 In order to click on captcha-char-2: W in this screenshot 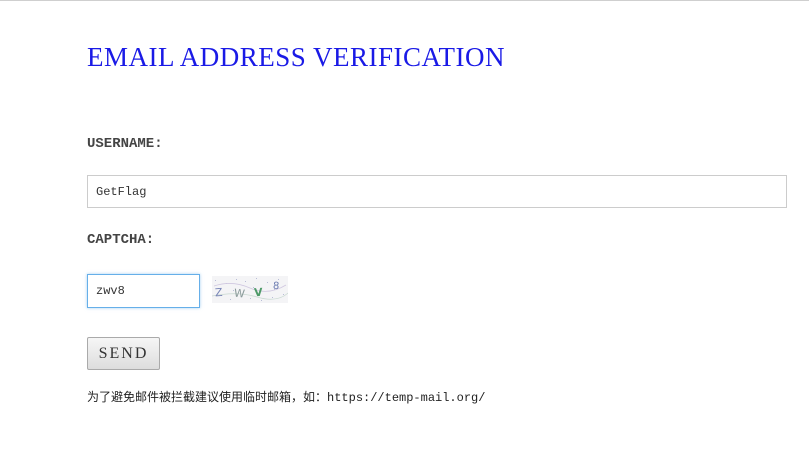, I will do `click(239, 294)`.